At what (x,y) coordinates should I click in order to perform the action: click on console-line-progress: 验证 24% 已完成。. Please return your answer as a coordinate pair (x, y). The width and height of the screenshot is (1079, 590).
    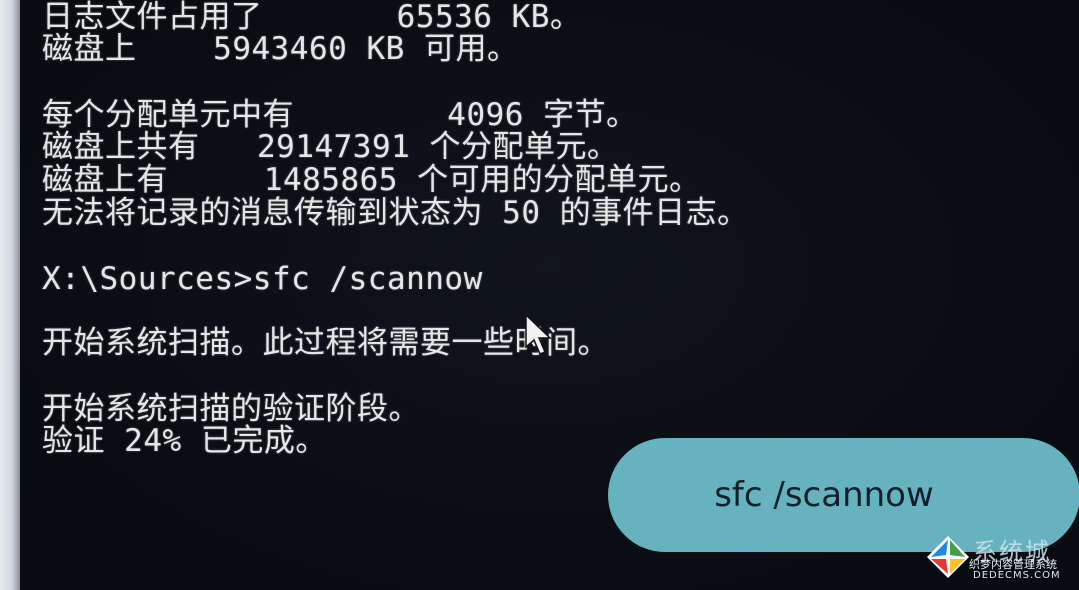
    Looking at the image, I should click on (184, 441).